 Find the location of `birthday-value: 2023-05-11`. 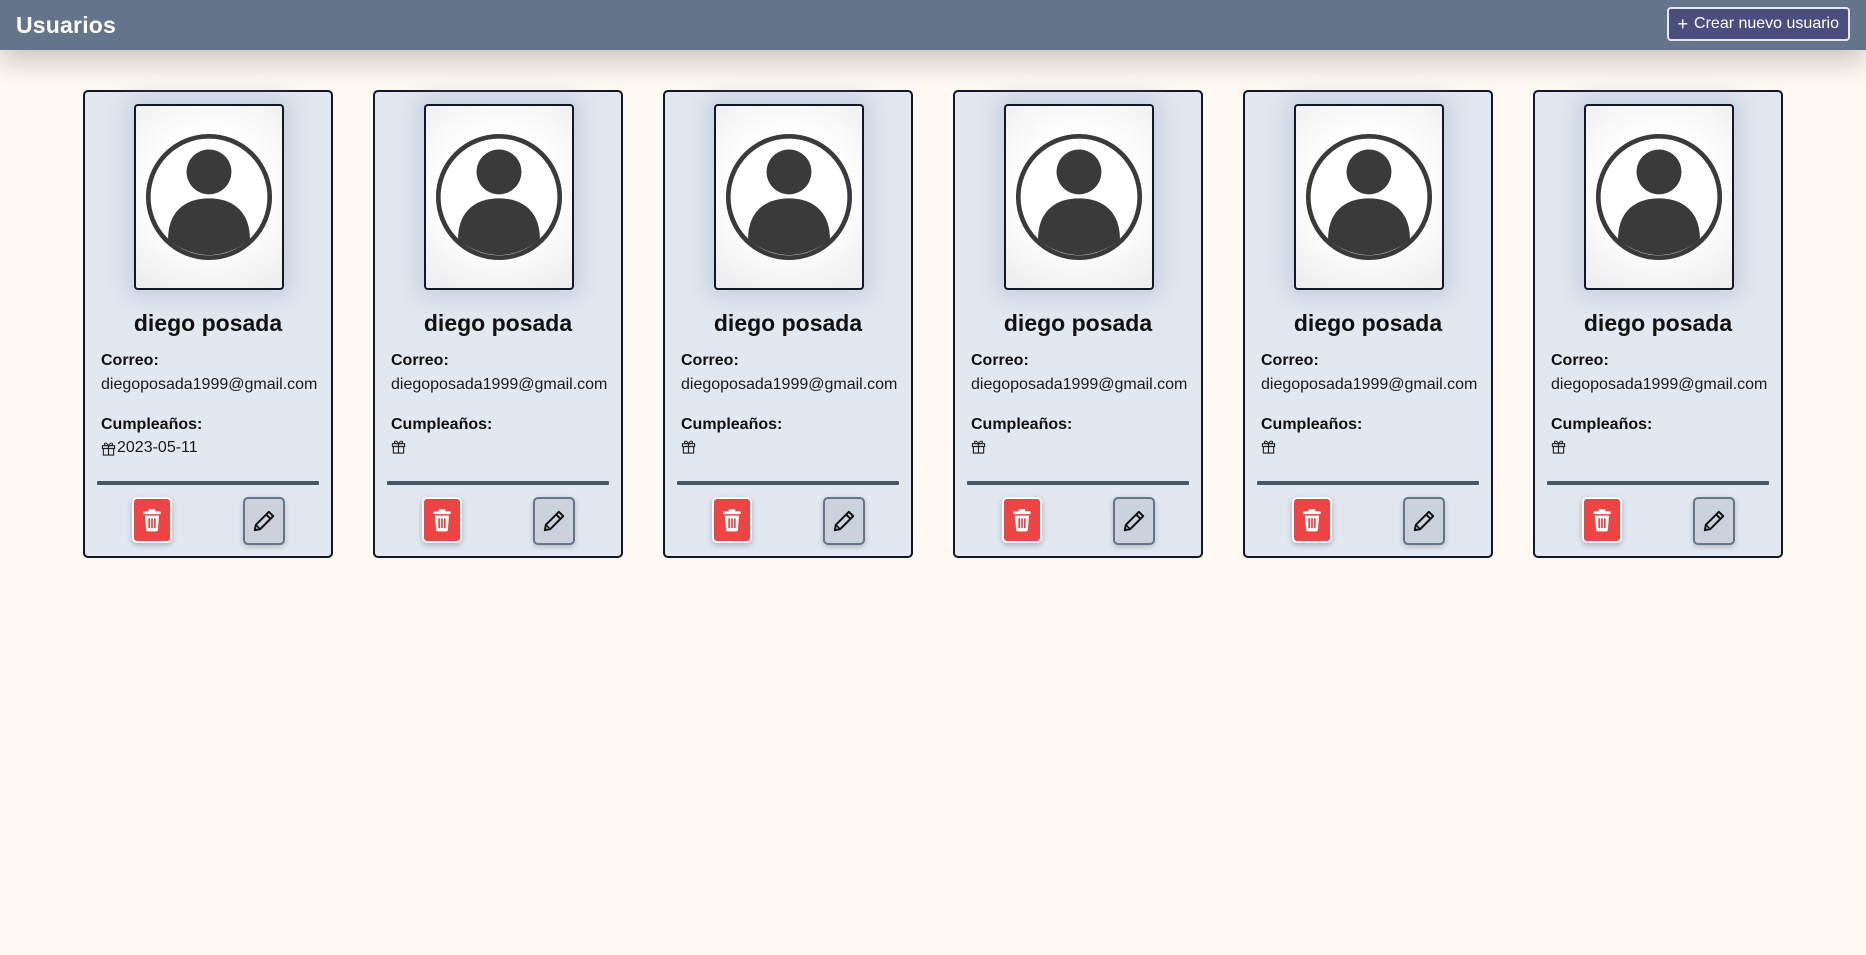

birthday-value: 2023-05-11 is located at coordinates (157, 447).